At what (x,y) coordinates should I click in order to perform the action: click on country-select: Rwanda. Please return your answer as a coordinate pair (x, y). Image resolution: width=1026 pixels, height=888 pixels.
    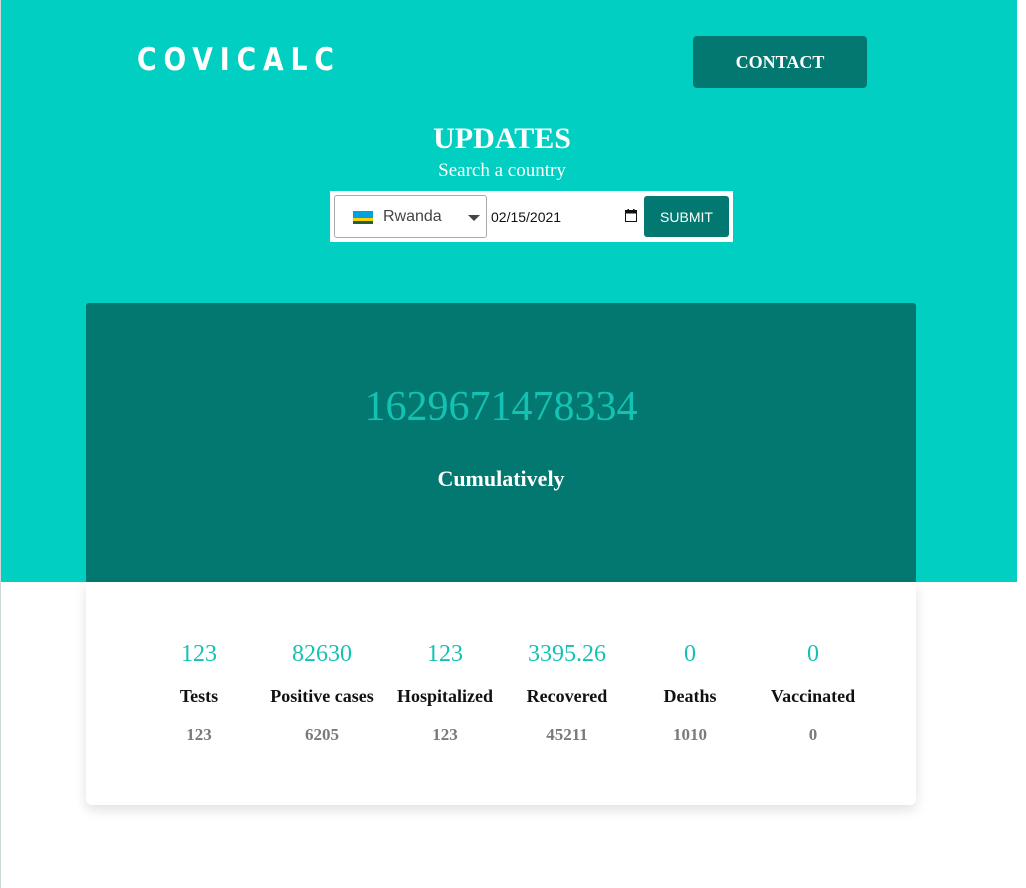
    Looking at the image, I should click on (410, 216).